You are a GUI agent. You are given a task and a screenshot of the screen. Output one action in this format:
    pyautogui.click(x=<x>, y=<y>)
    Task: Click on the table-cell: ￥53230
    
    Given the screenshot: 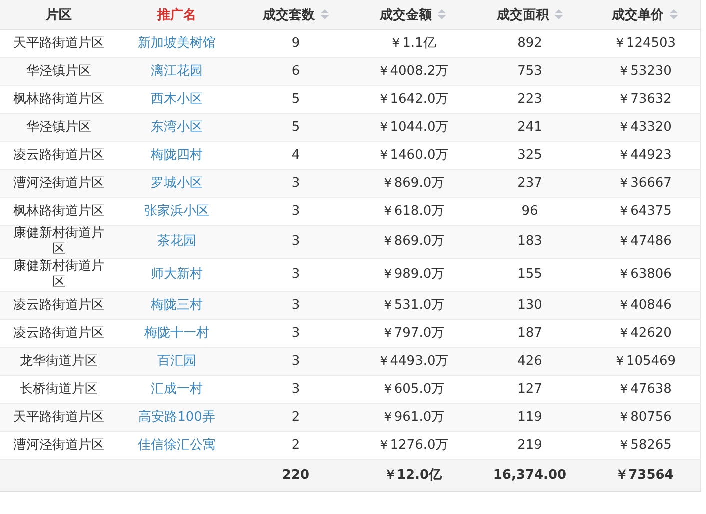 What is the action you would take?
    pyautogui.click(x=645, y=72)
    